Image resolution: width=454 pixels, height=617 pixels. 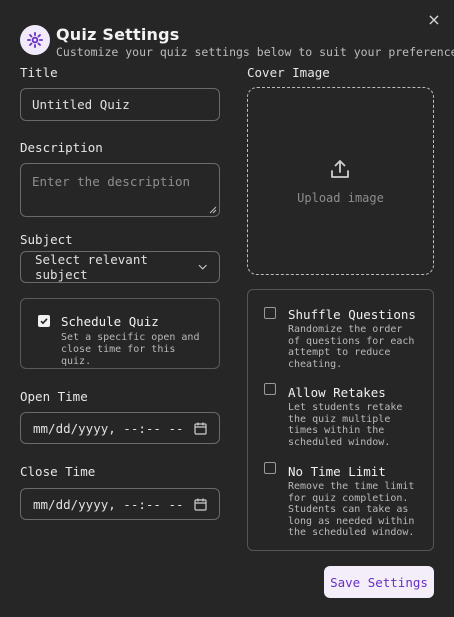 I want to click on upload-icon, so click(x=340, y=169).